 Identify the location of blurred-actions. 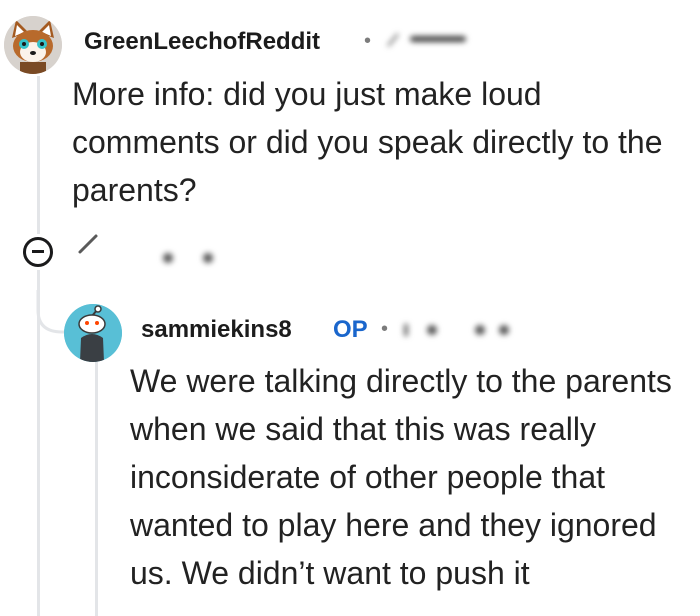
(189, 260).